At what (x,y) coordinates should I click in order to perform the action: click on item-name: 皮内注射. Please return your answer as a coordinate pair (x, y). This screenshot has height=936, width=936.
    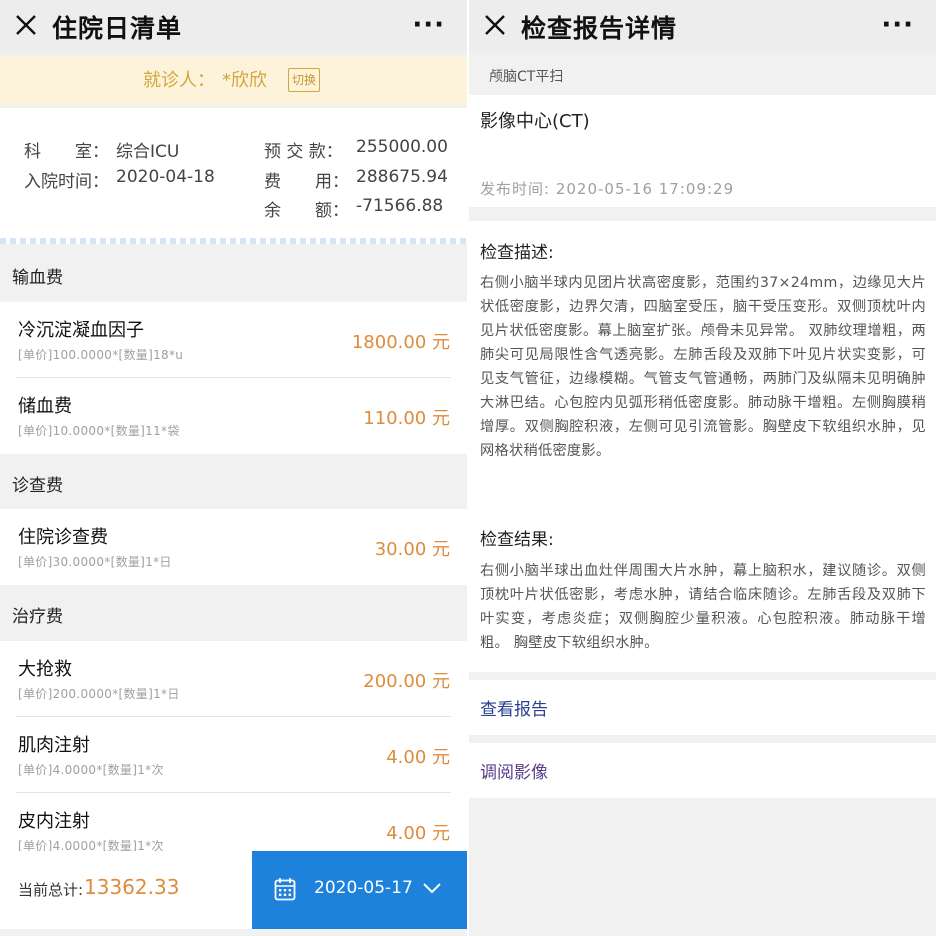
    Looking at the image, I should click on (54, 821).